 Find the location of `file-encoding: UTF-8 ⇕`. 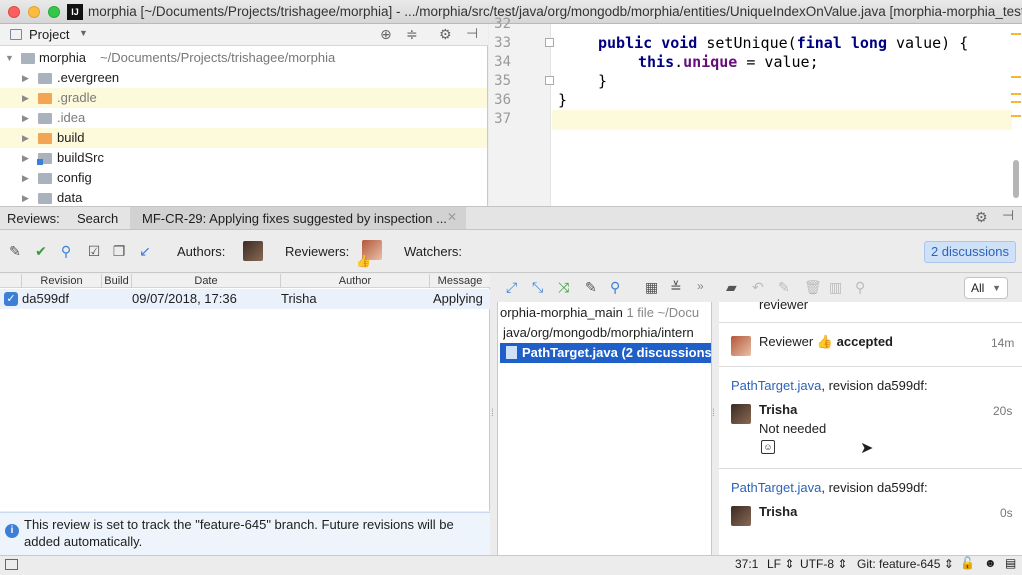

file-encoding: UTF-8 ⇕ is located at coordinates (823, 564).